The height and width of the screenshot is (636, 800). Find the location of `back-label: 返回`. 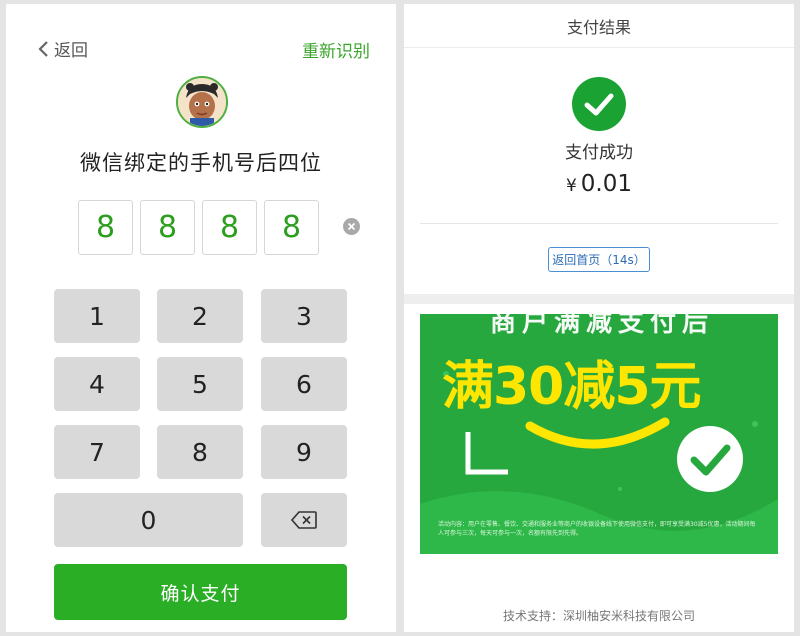

back-label: 返回 is located at coordinates (71, 51).